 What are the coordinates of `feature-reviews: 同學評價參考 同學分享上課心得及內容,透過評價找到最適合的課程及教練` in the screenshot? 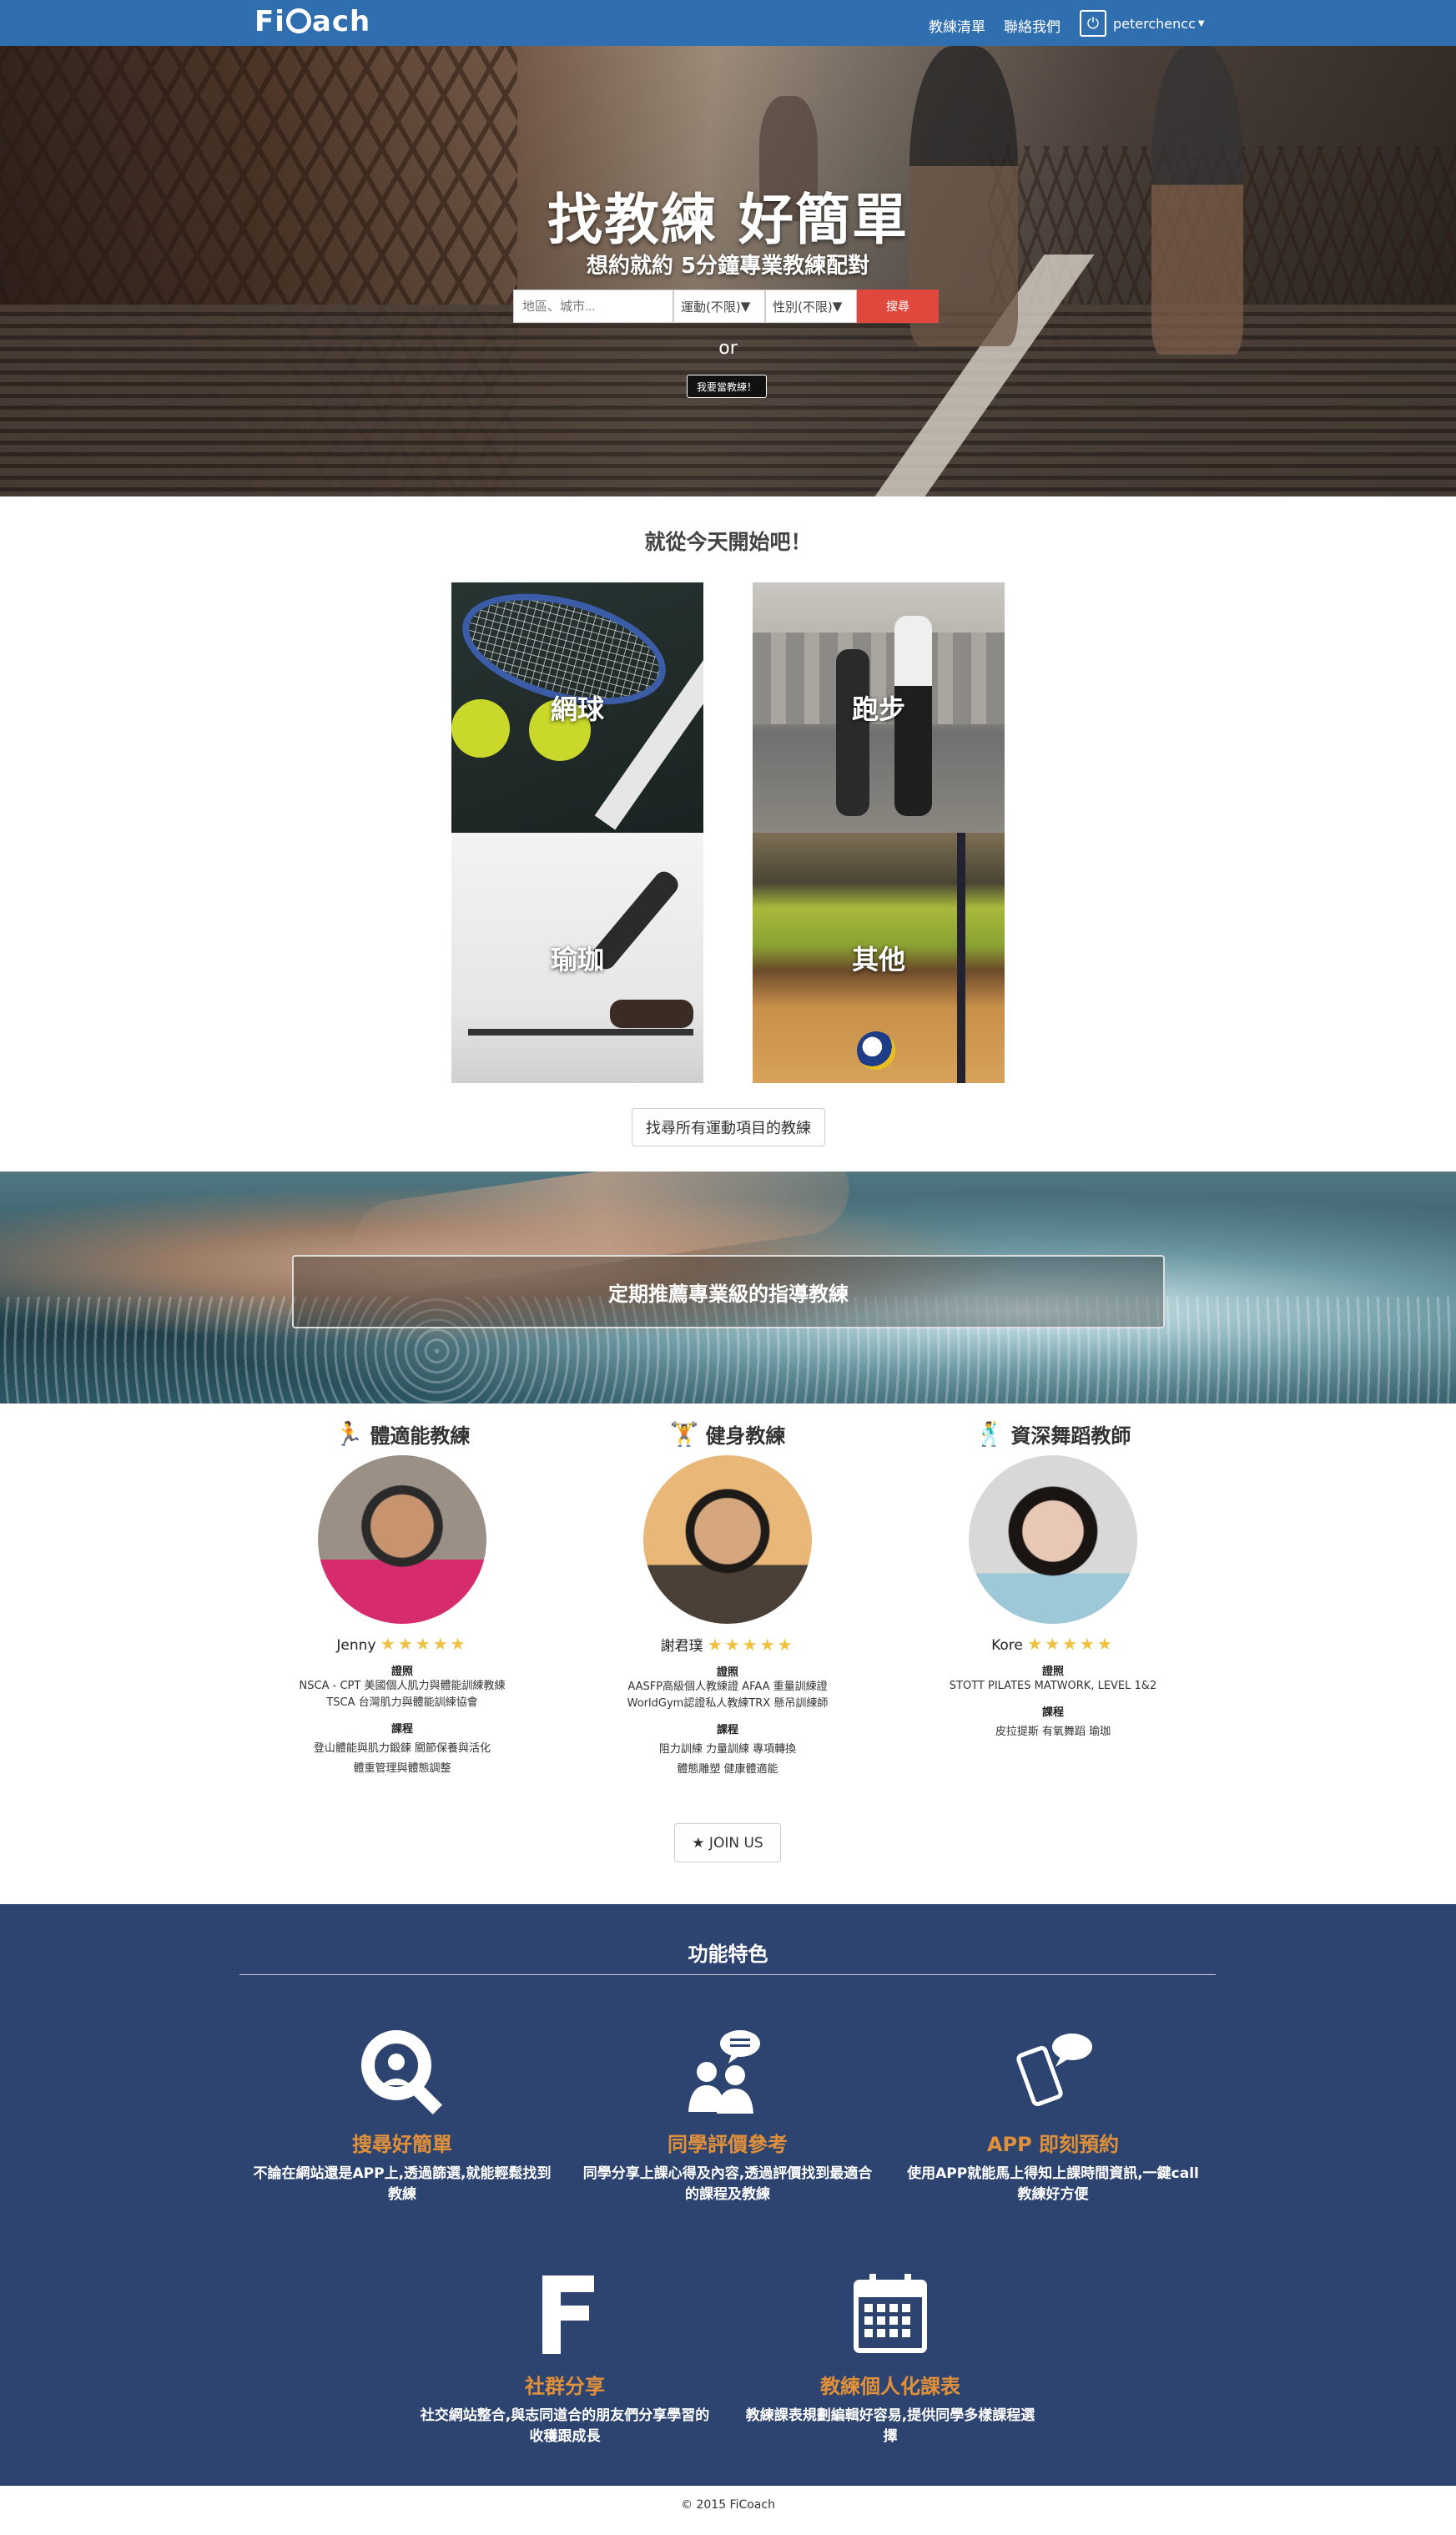 It's located at (727, 2113).